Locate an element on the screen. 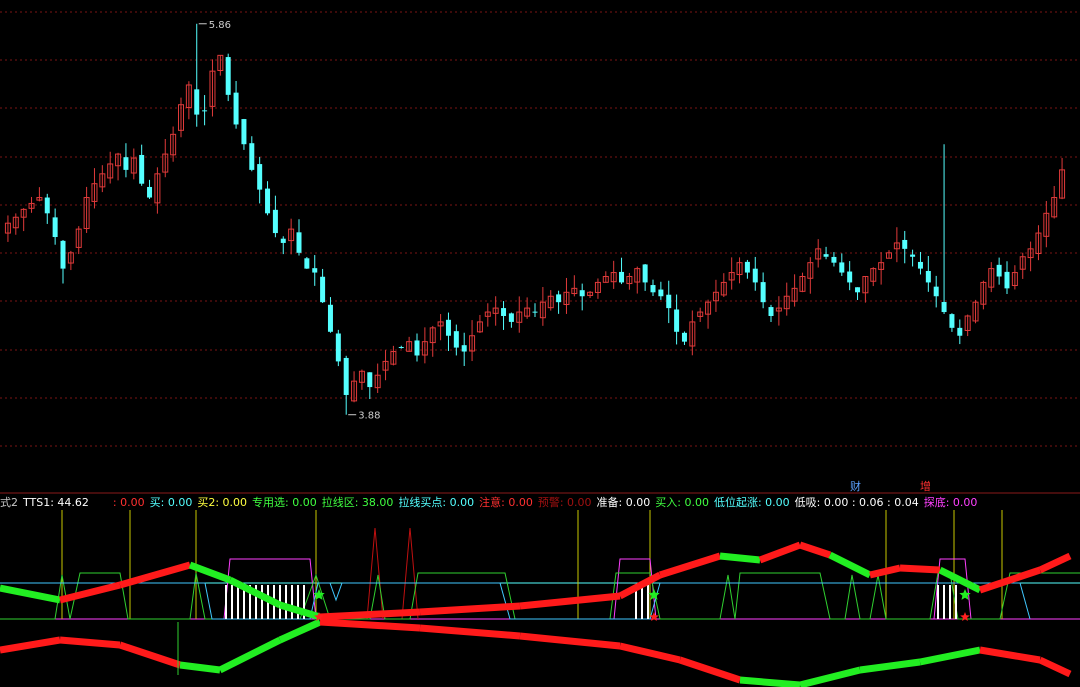  legend-item: 准备: 0.00 is located at coordinates (623, 502).